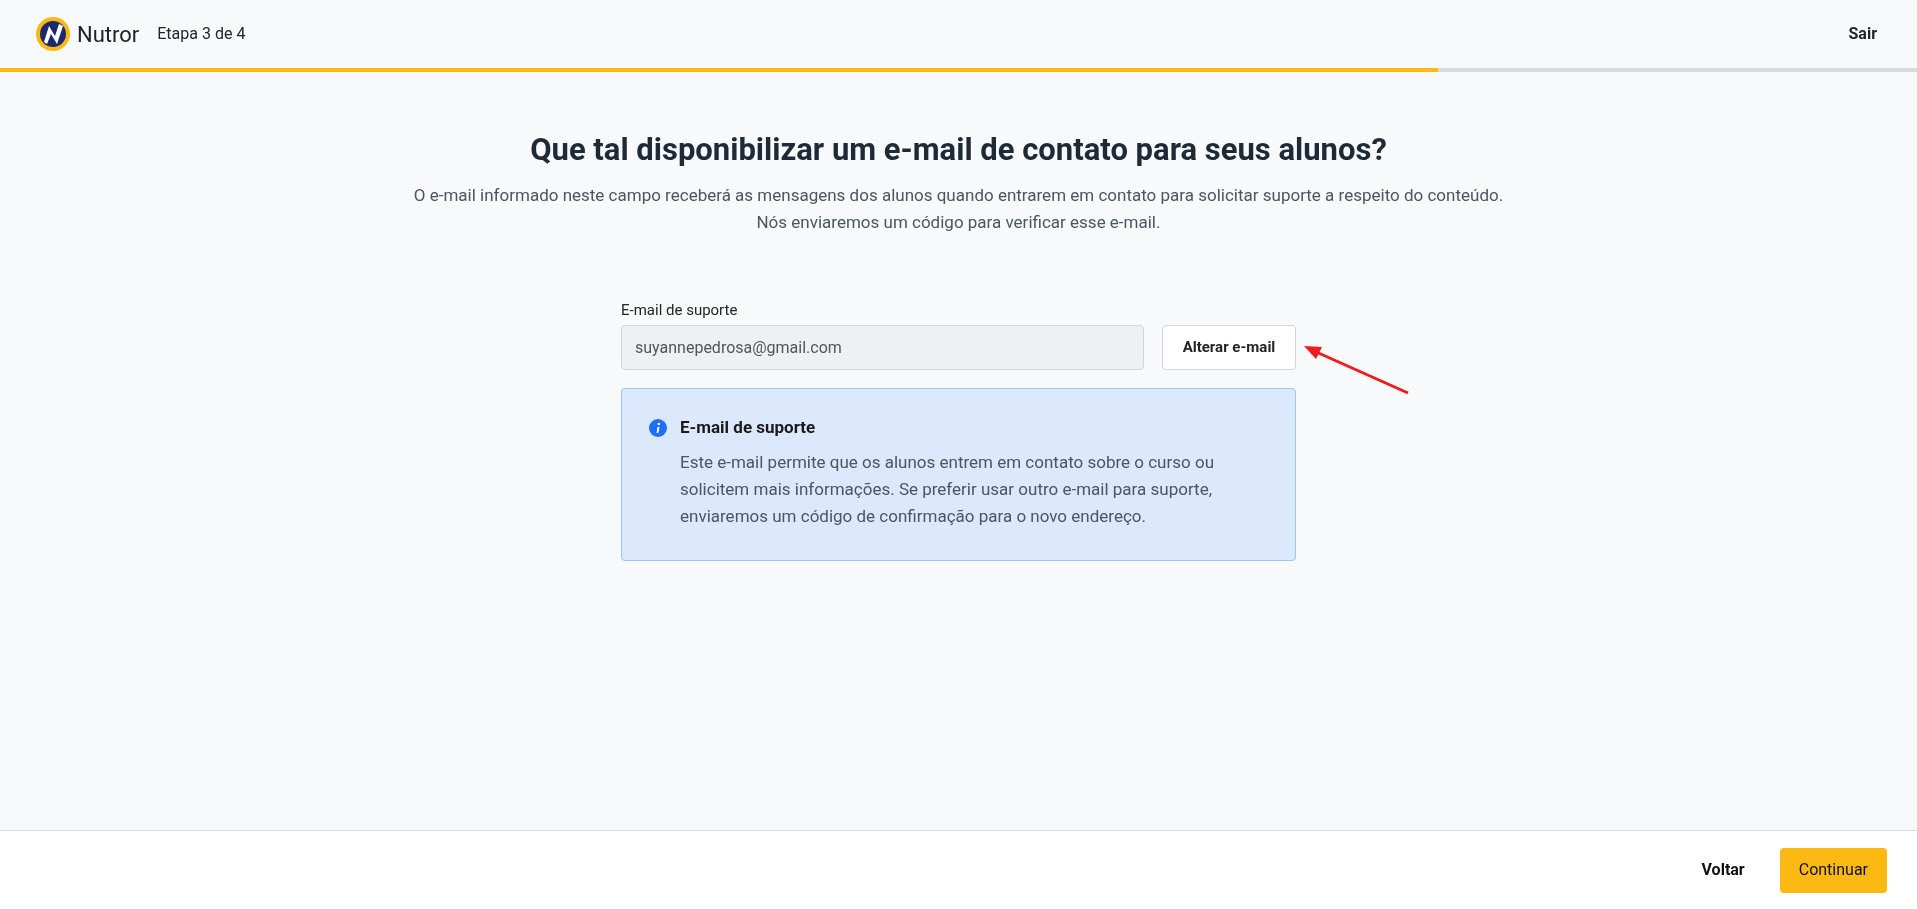 This screenshot has width=1917, height=909. I want to click on continue-button: Continuar, so click(1833, 870).